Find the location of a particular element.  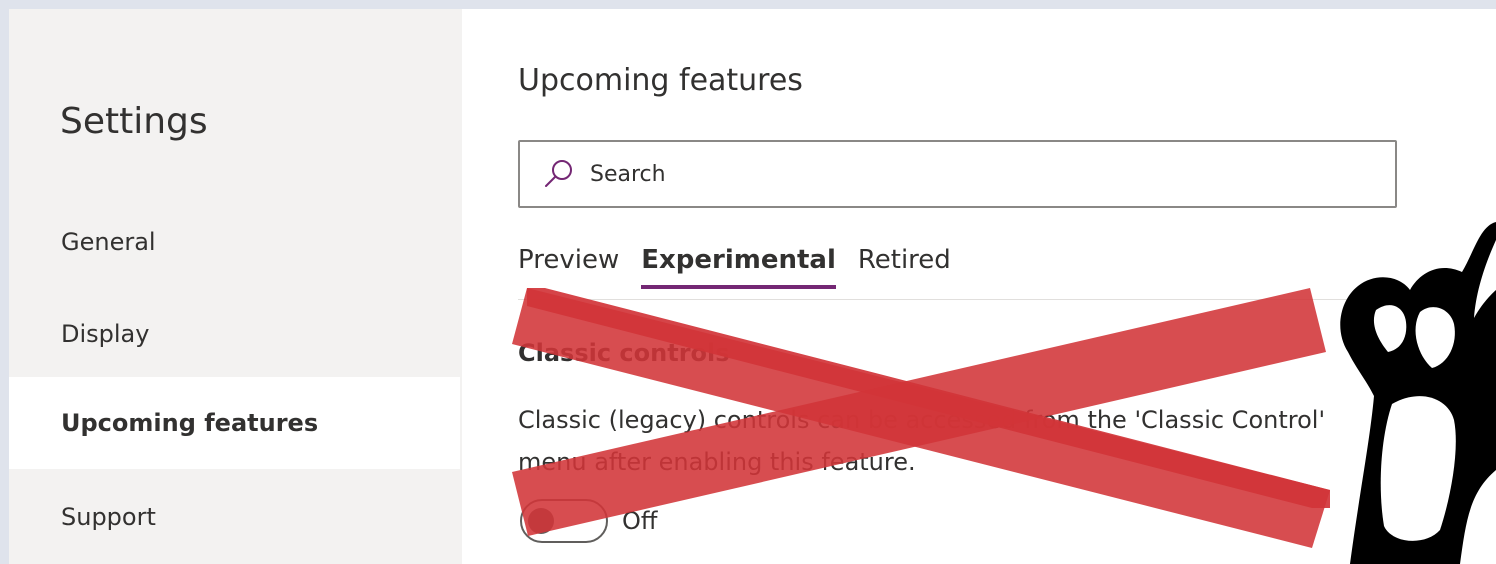

sidebar-item-label: General is located at coordinates (108, 242).